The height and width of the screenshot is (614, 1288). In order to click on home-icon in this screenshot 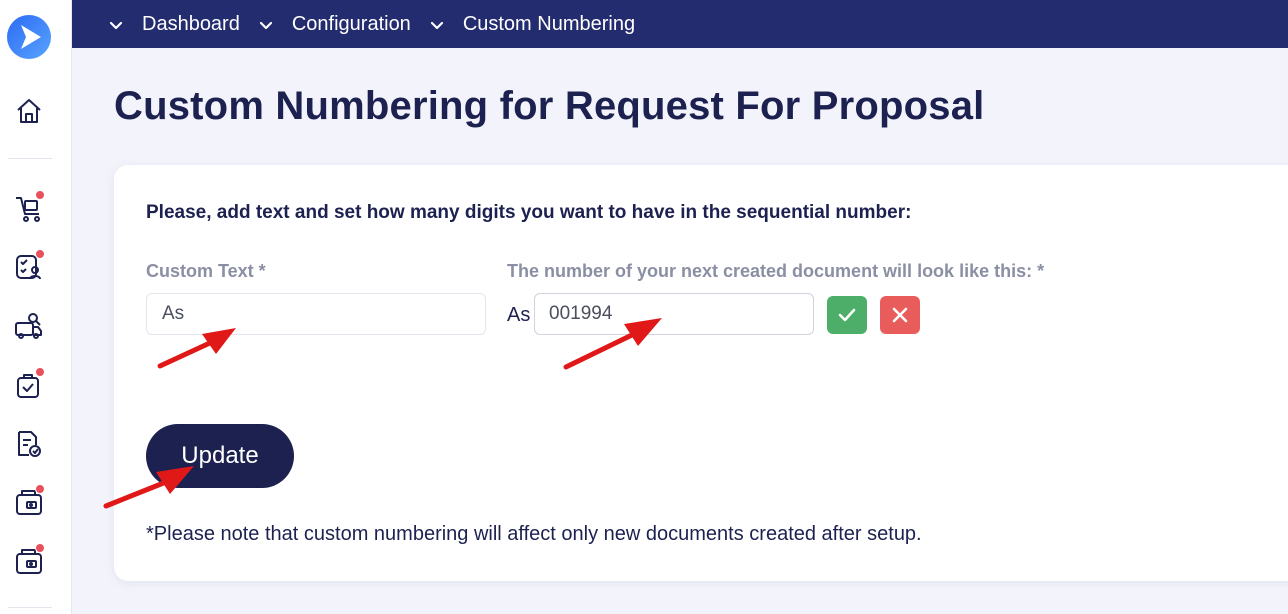, I will do `click(29, 111)`.